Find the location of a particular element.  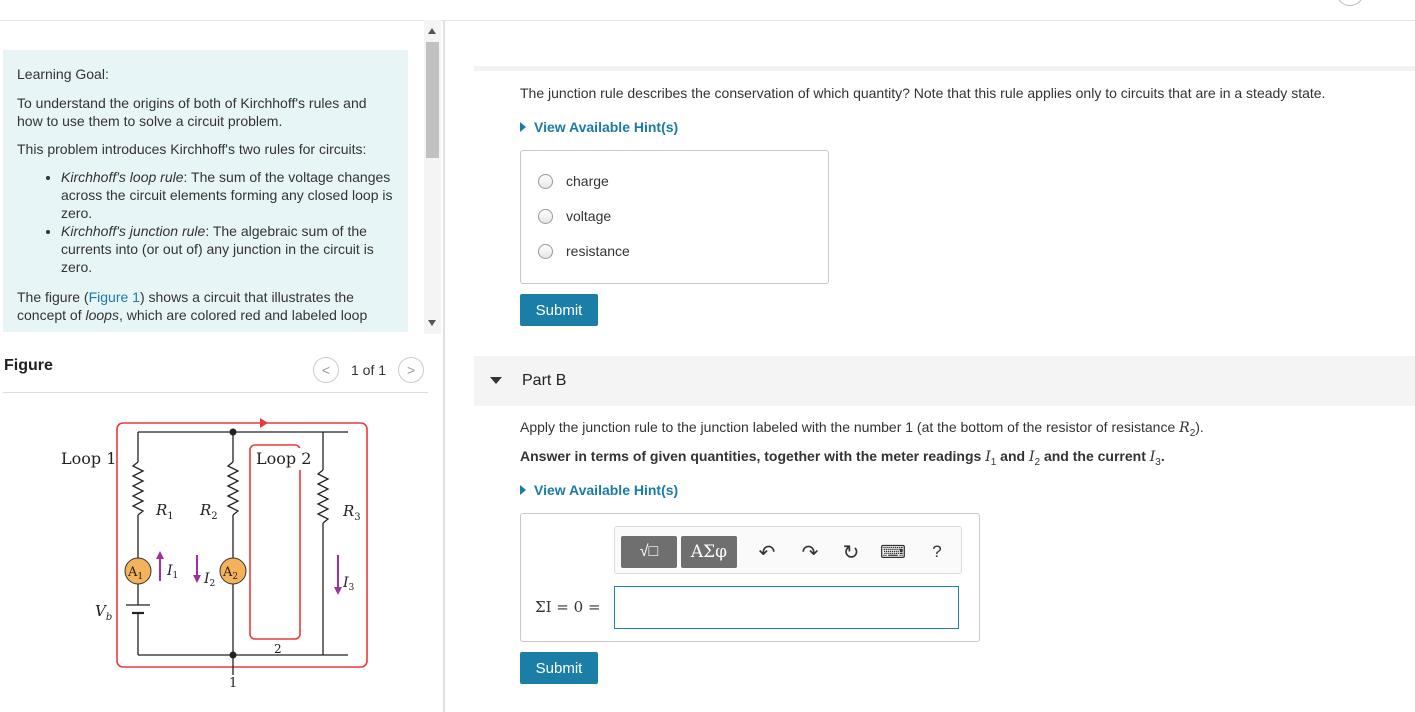

r2-label: R2 is located at coordinates (208, 511).